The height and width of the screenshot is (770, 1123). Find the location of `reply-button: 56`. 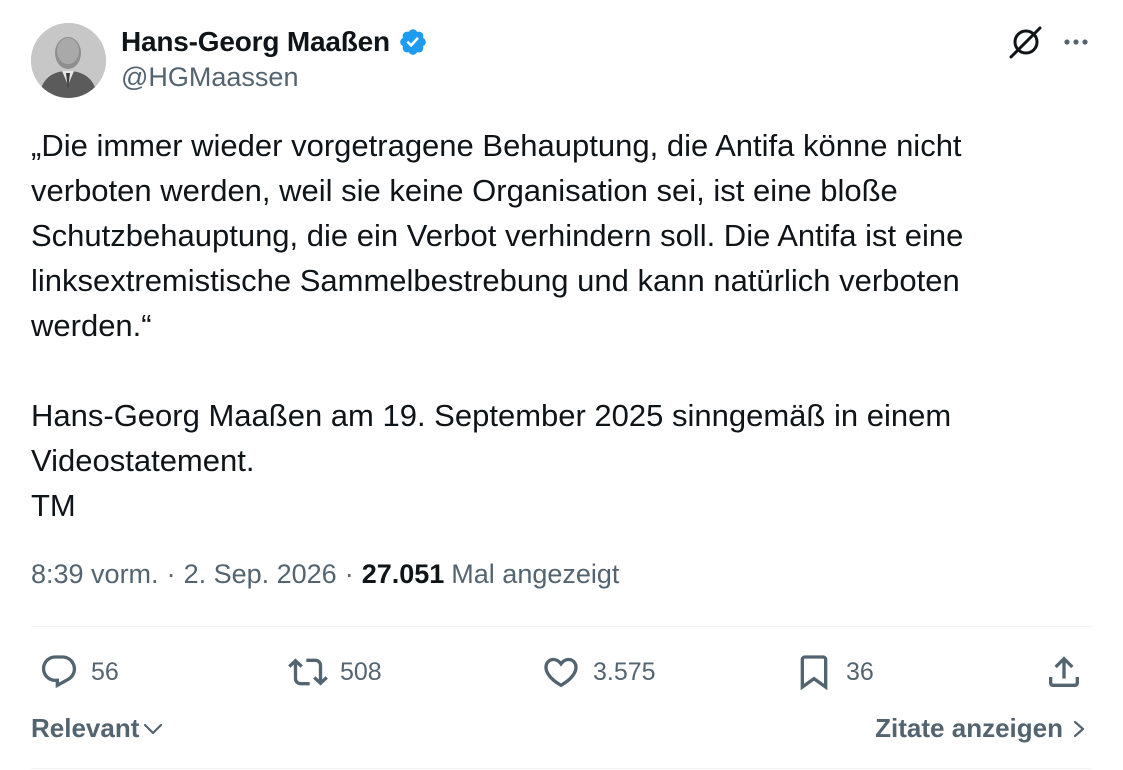

reply-button: 56 is located at coordinates (79, 672).